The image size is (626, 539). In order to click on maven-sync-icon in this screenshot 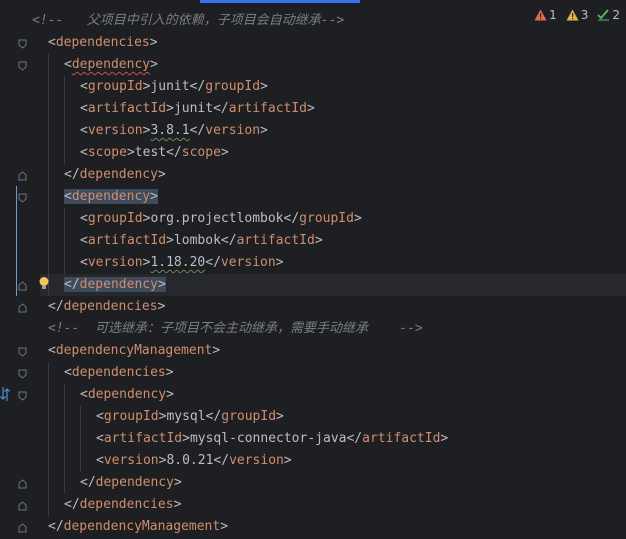, I will do `click(5, 394)`.